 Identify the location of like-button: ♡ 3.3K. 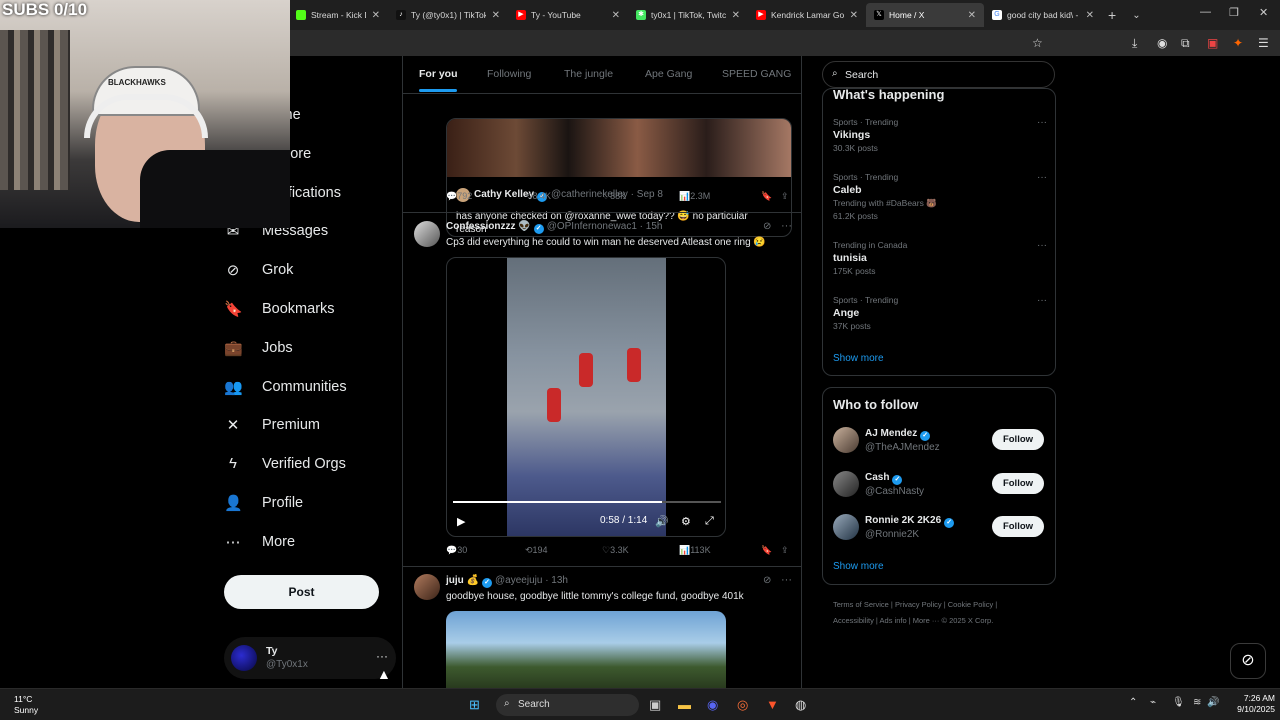
(615, 550).